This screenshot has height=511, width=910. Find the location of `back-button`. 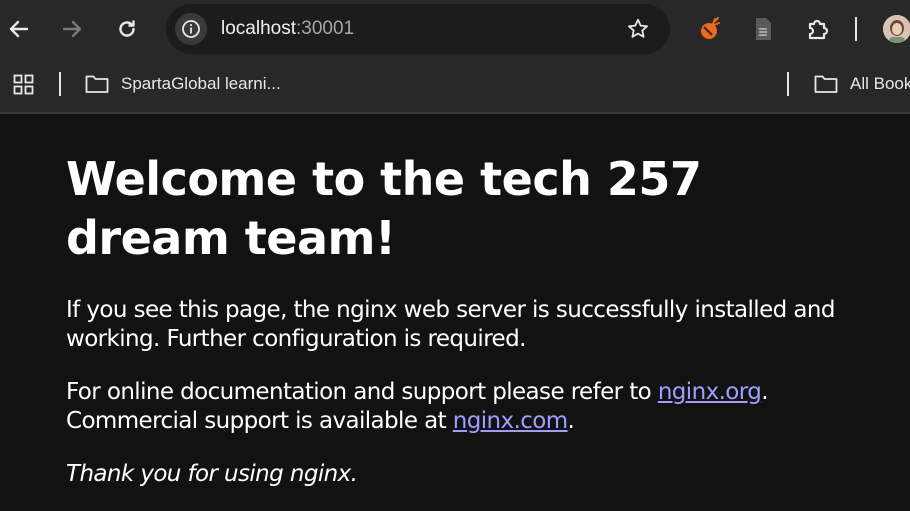

back-button is located at coordinates (19, 29).